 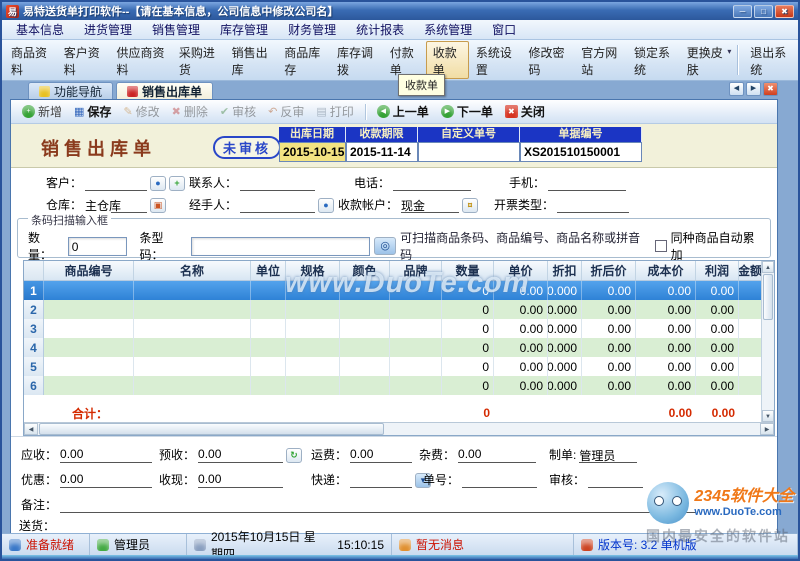 What do you see at coordinates (768, 297) in the screenshot?
I see `v-scroll-thumb` at bounding box center [768, 297].